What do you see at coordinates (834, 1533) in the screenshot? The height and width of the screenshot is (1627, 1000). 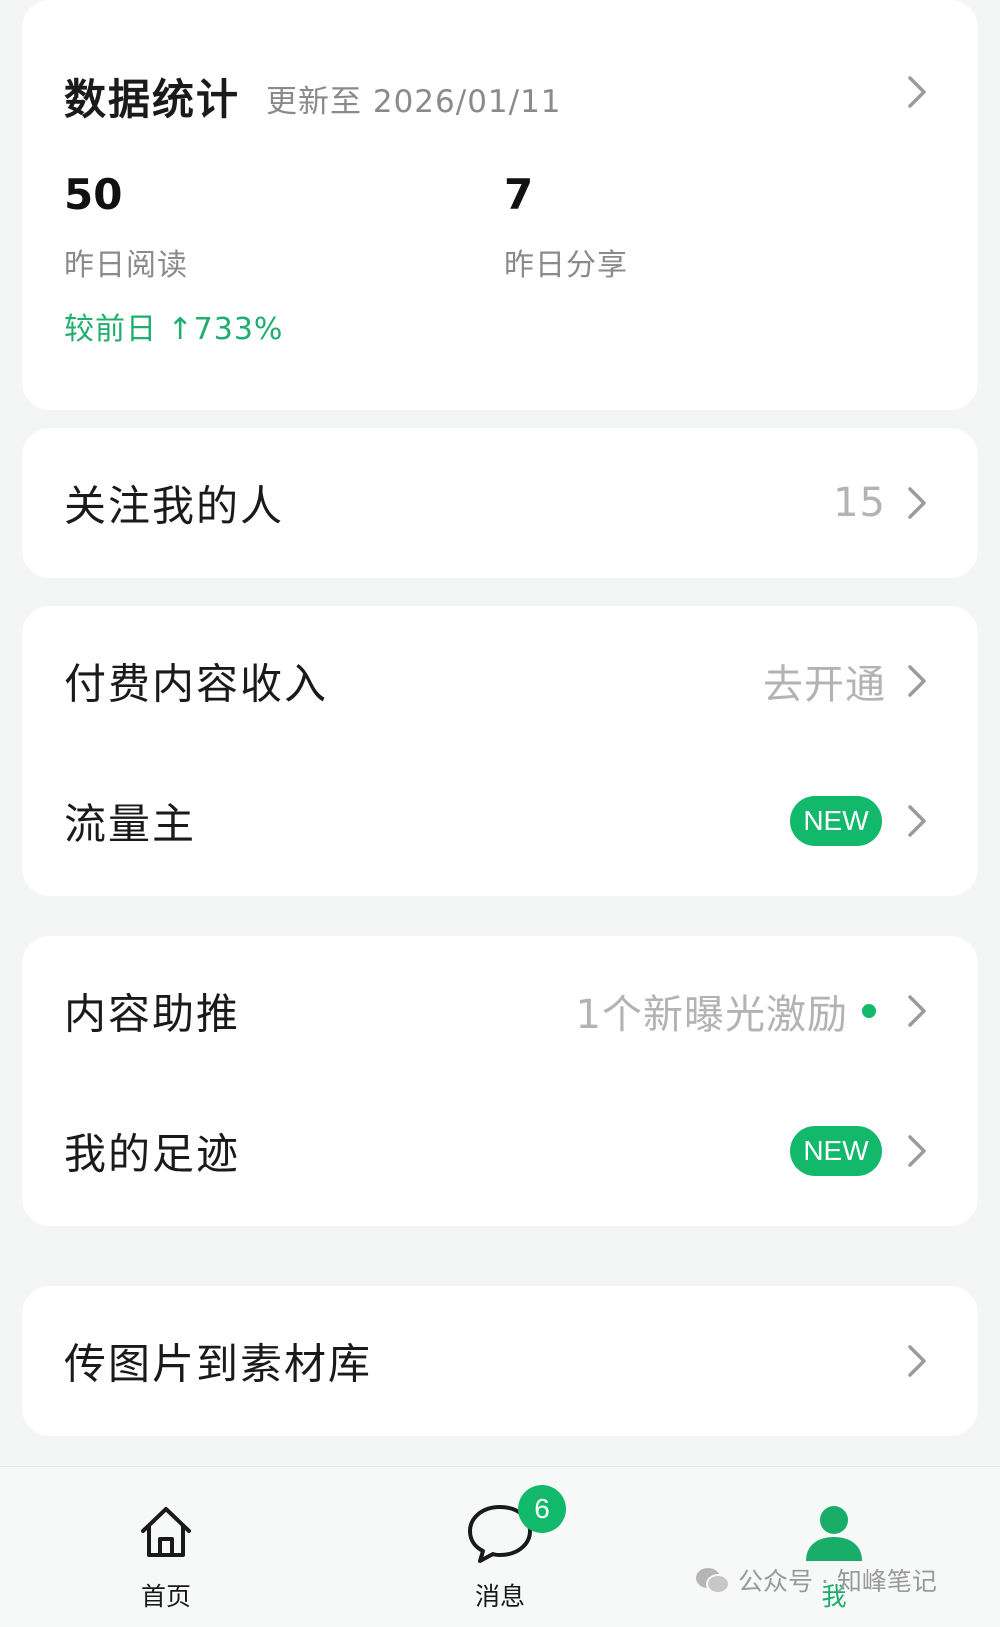 I see `person-icon` at bounding box center [834, 1533].